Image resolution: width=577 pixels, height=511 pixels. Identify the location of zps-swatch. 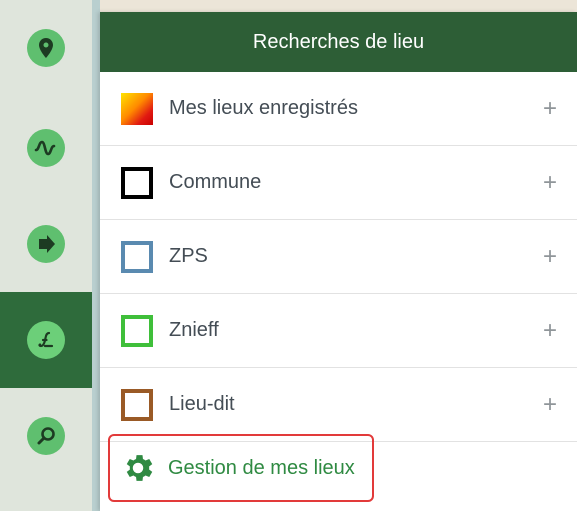
(137, 256).